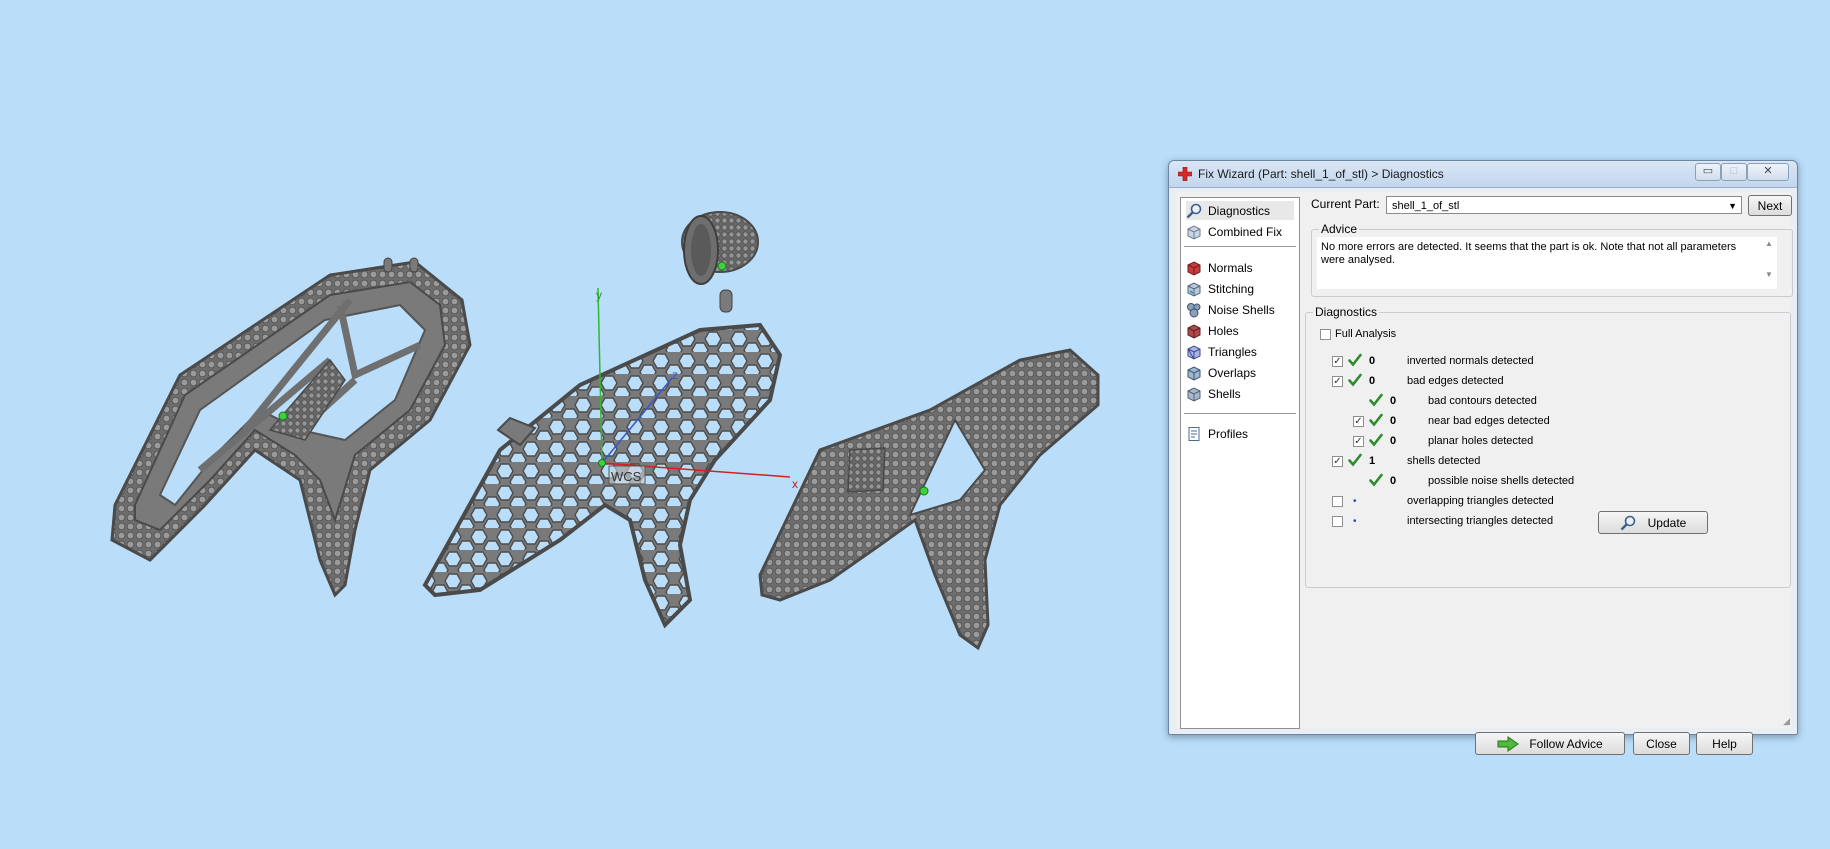 Image resolution: width=1830 pixels, height=849 pixels. Describe the element at coordinates (1223, 330) in the screenshot. I see `nav-label: Holes` at that location.